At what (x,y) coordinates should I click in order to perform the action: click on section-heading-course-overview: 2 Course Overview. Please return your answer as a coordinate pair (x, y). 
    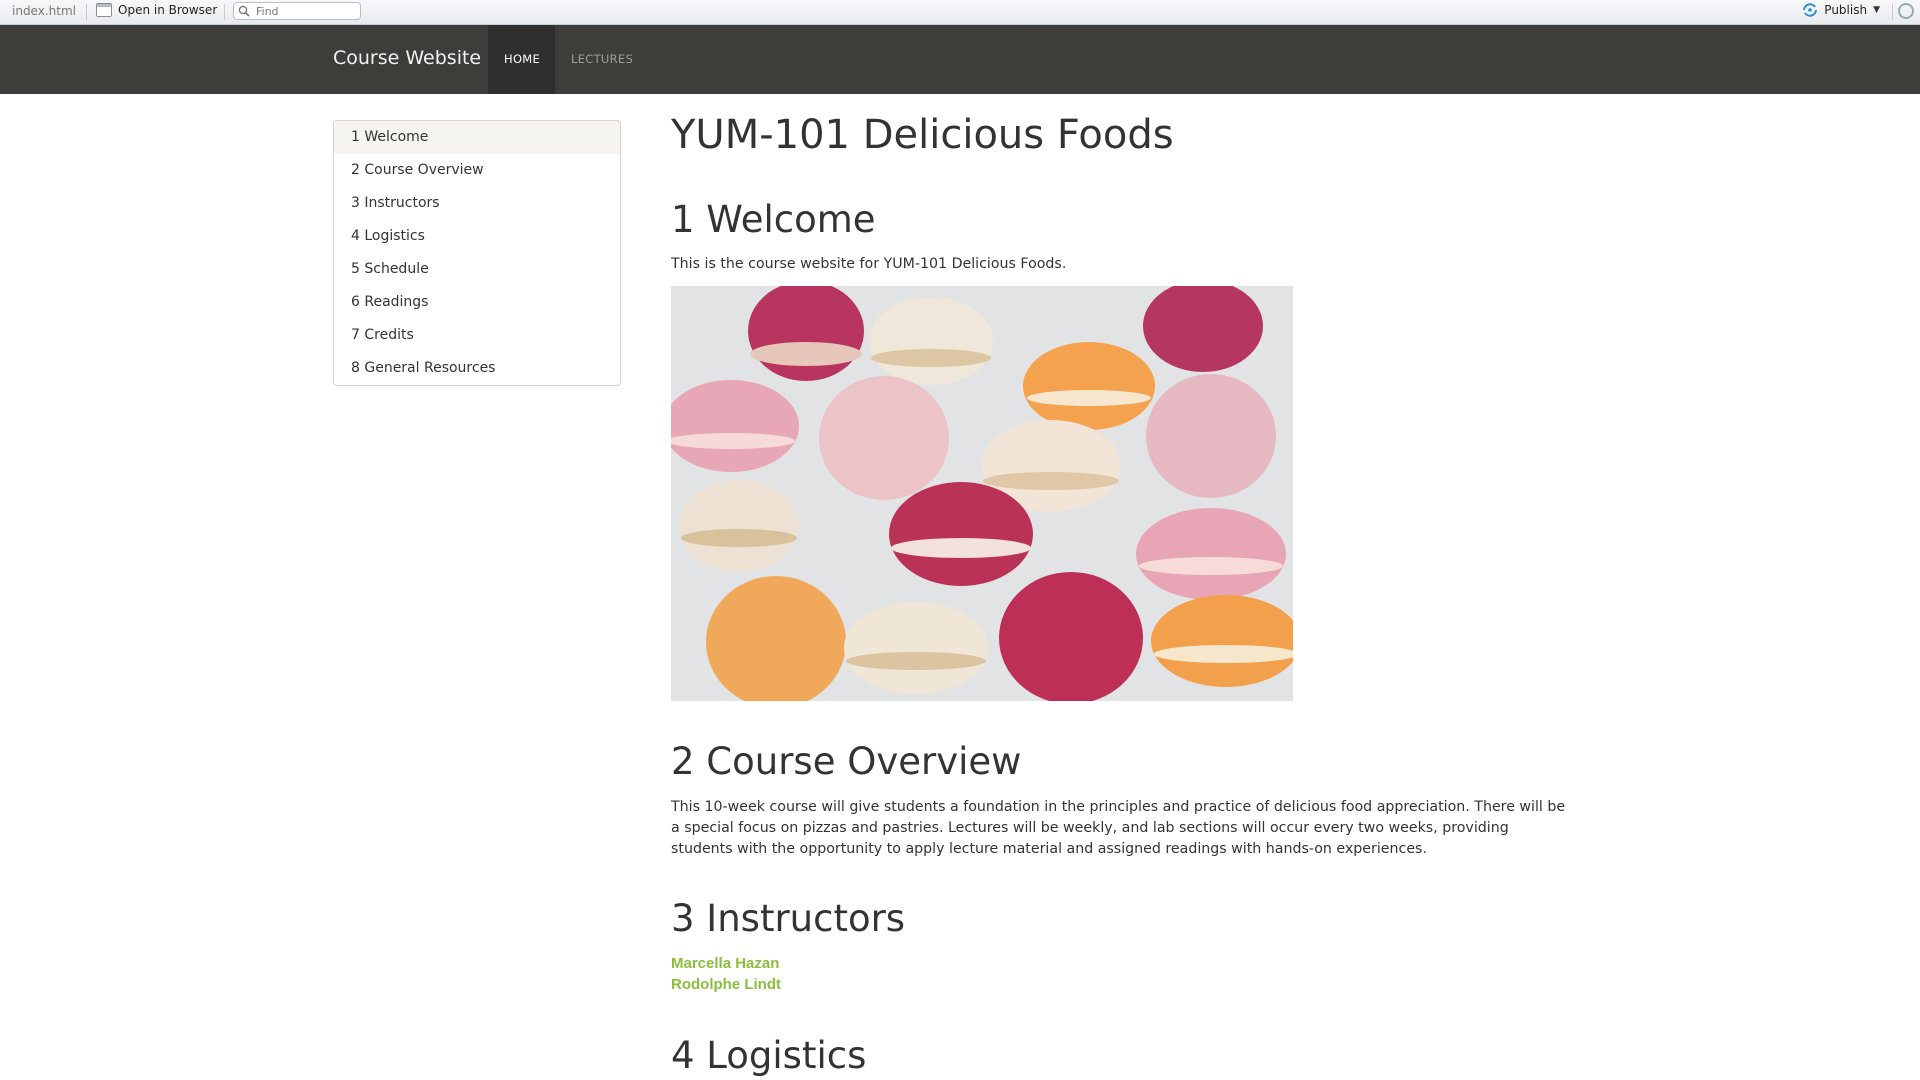
    Looking at the image, I should click on (846, 761).